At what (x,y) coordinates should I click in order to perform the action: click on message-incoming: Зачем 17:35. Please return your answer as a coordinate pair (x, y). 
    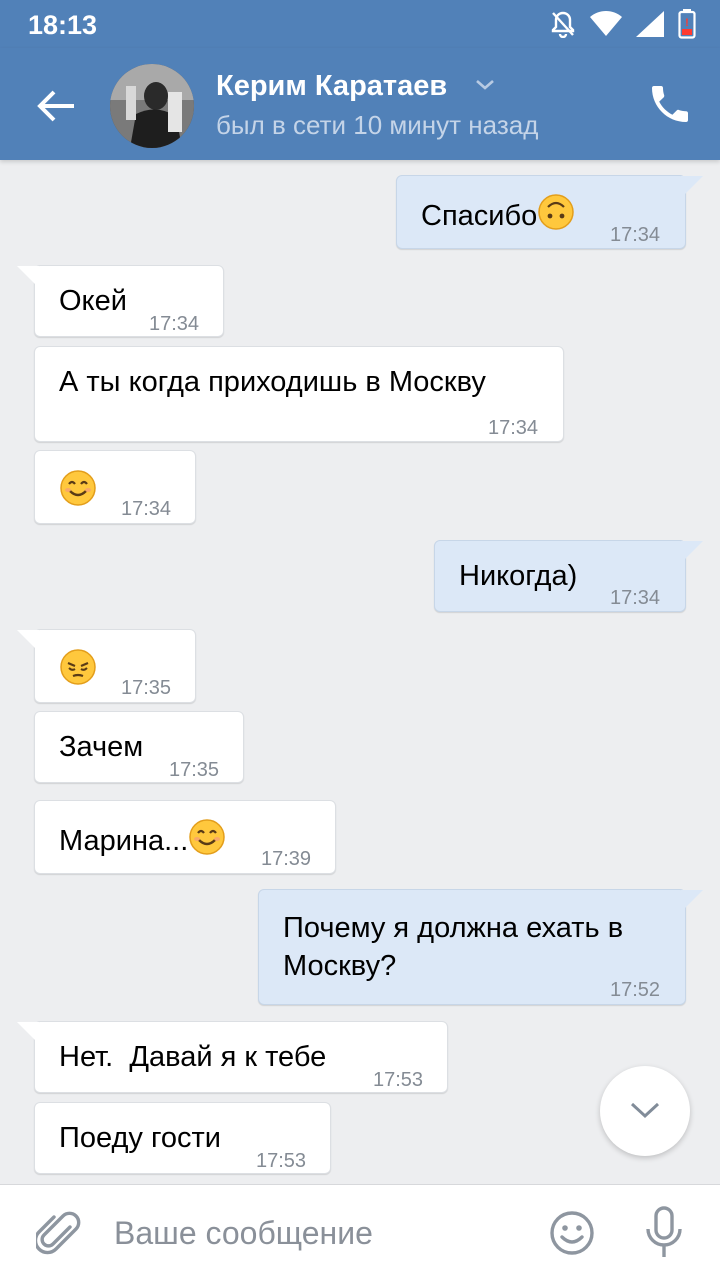
    Looking at the image, I should click on (139, 747).